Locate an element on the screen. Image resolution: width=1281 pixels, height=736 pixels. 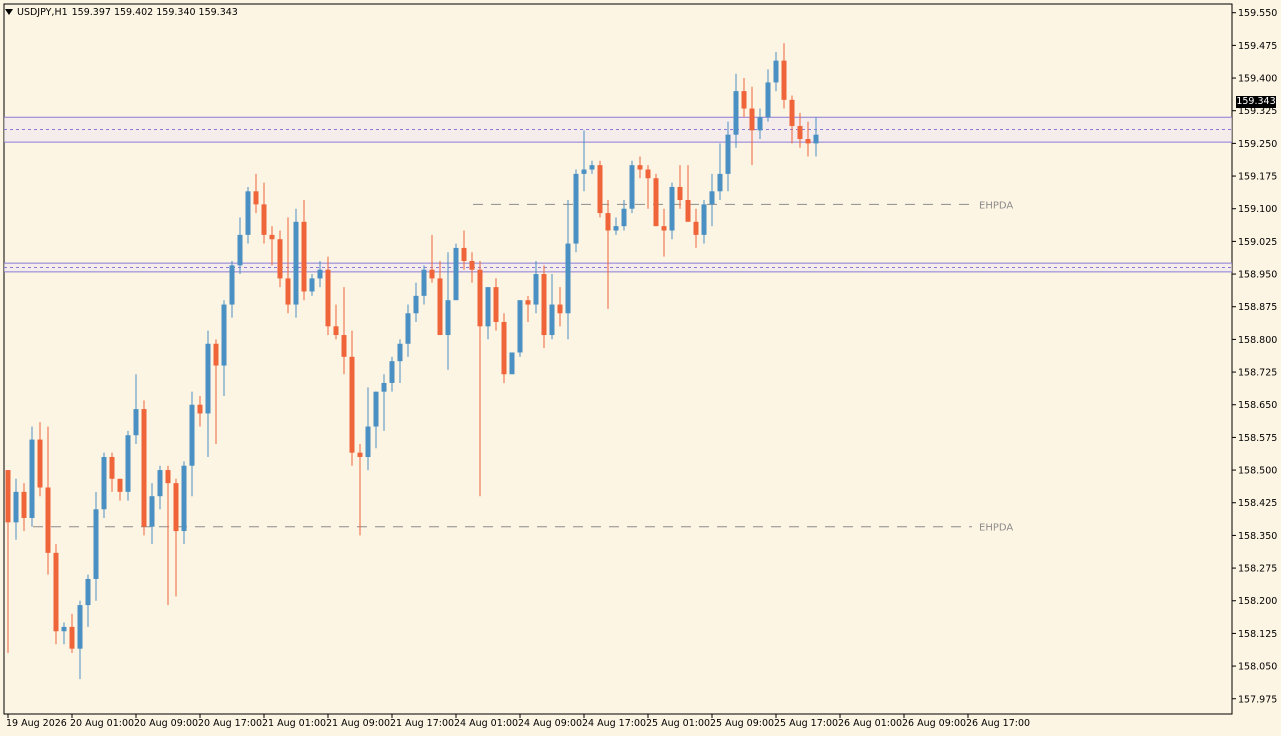
time-tick-label: 20 Aug 01:00 is located at coordinates (102, 723).